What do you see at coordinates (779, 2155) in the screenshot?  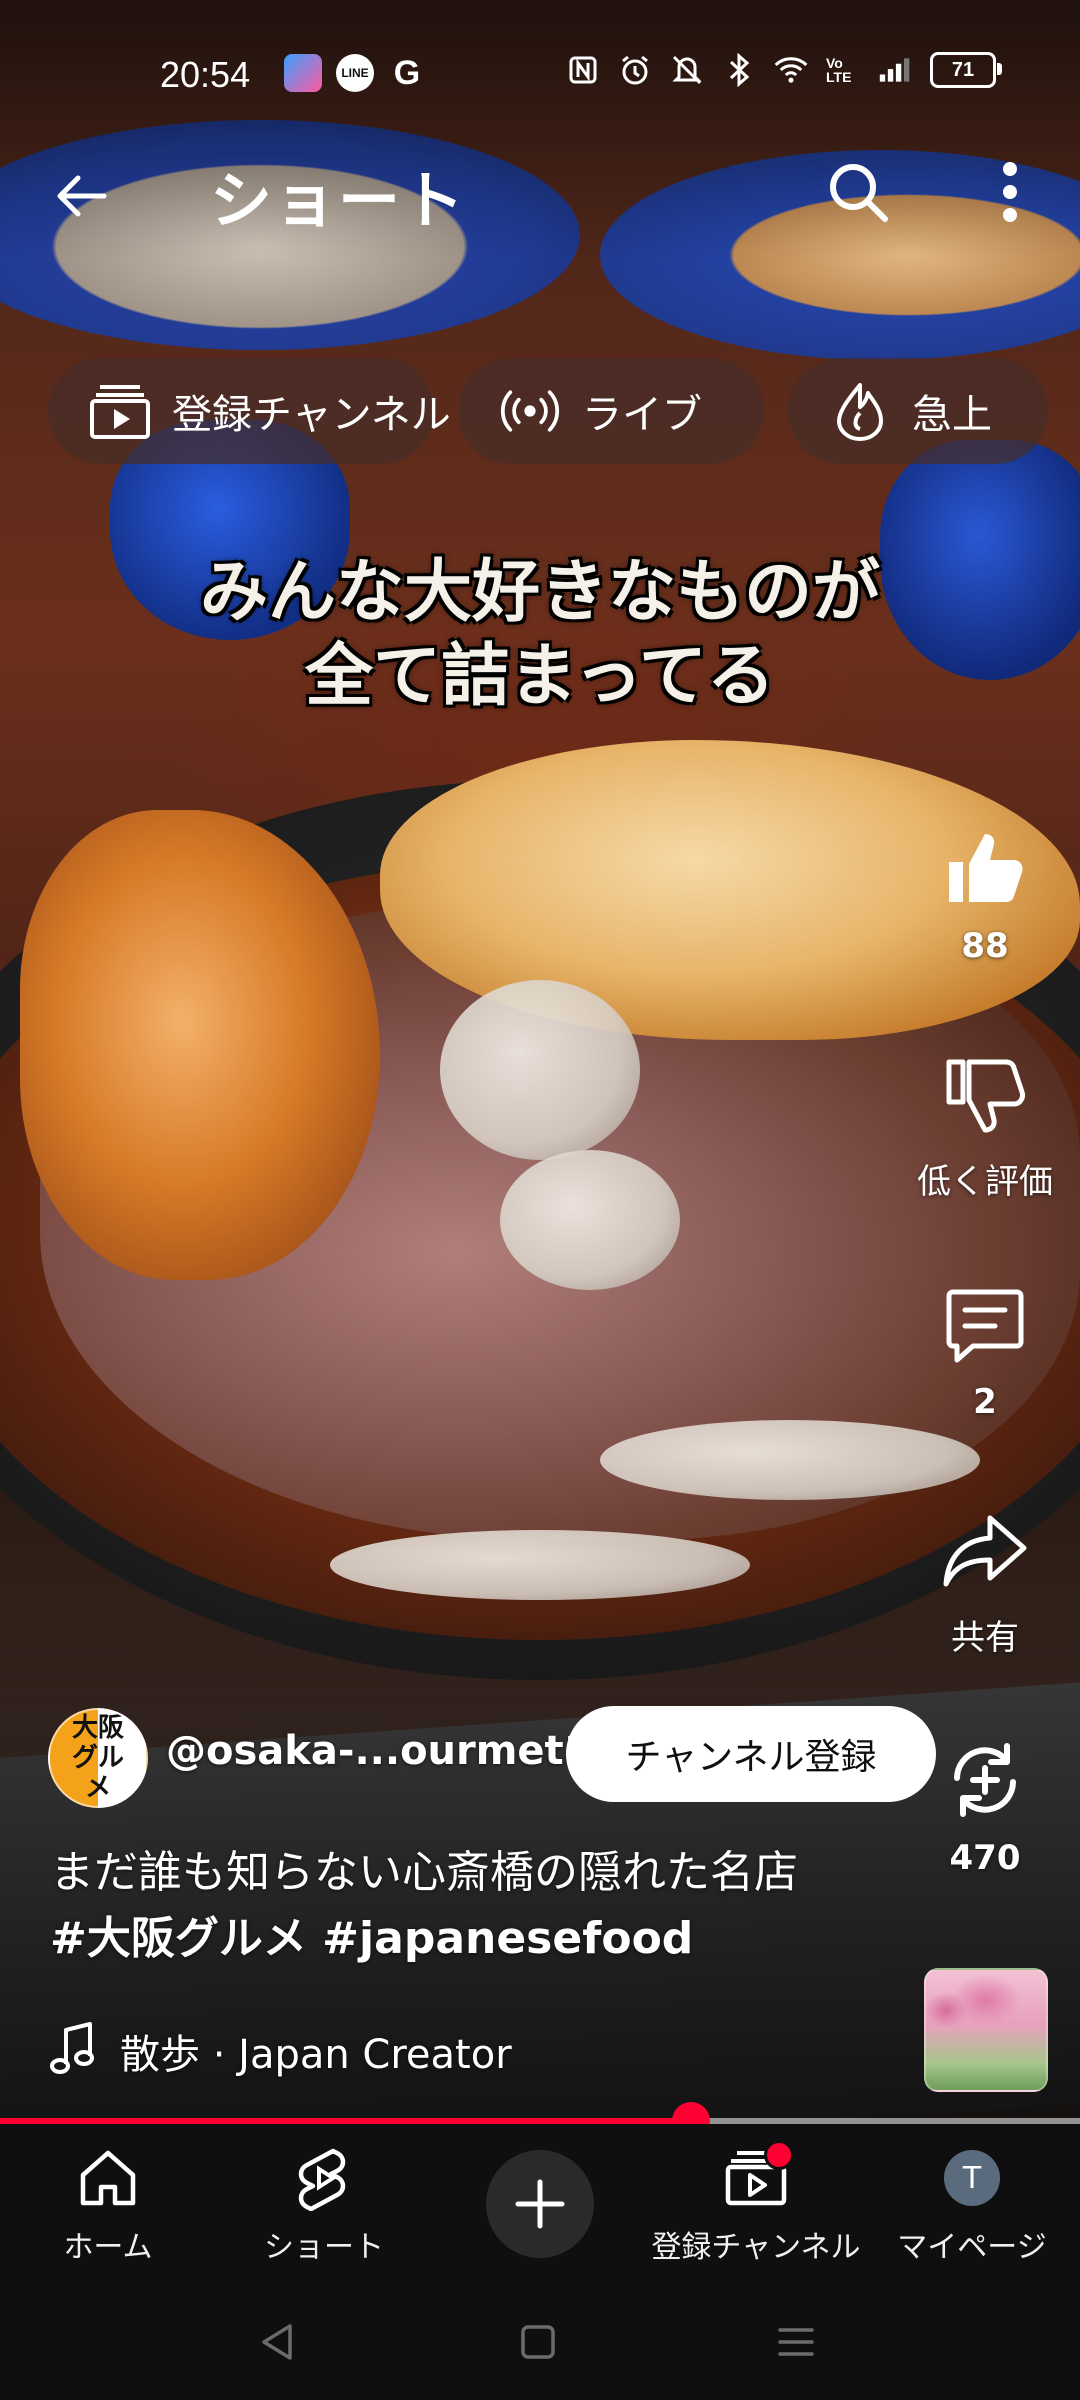 I see `notification-dot` at bounding box center [779, 2155].